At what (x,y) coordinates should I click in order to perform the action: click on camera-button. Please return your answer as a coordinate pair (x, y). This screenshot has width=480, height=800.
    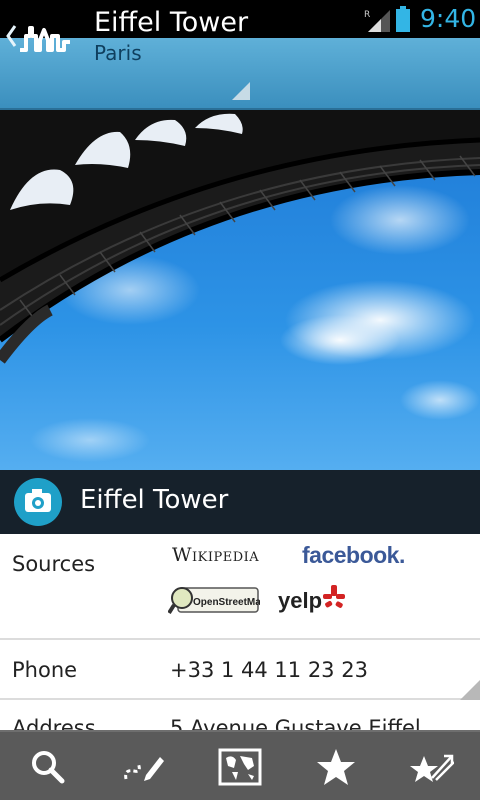
    Looking at the image, I should click on (38, 502).